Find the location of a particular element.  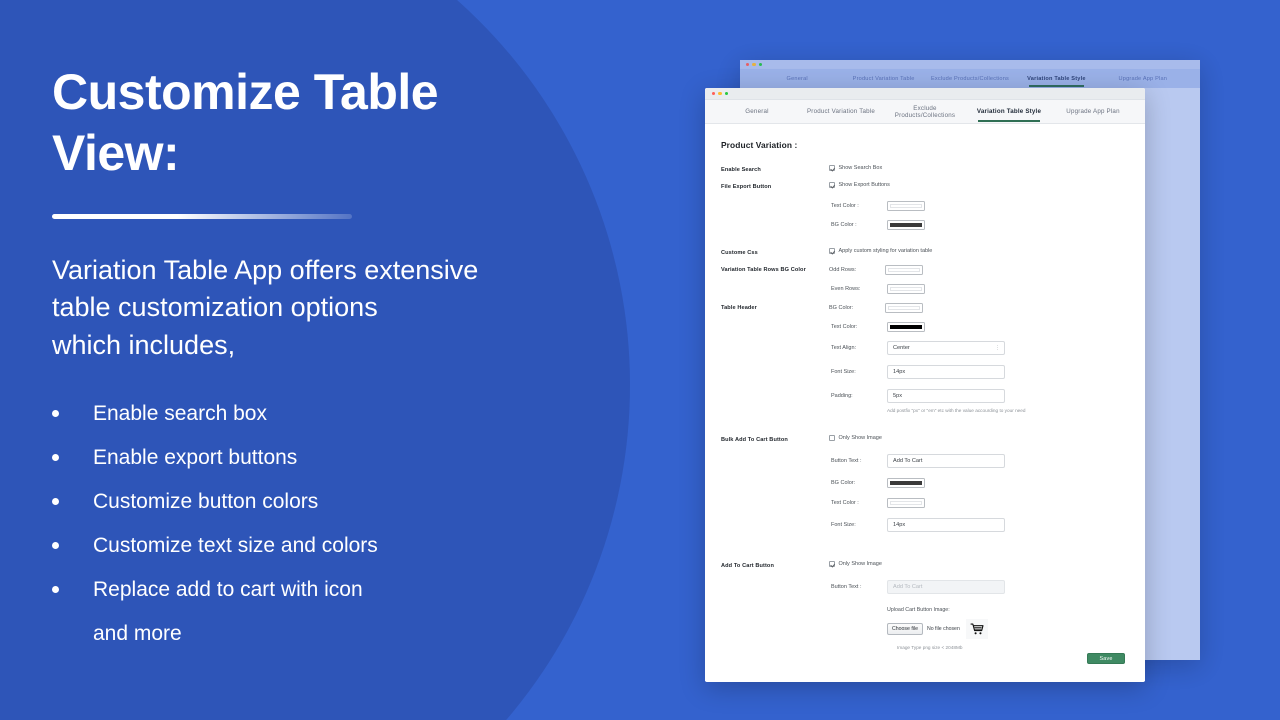

add-to-cart-label: Add To Cart Button is located at coordinates (747, 566).